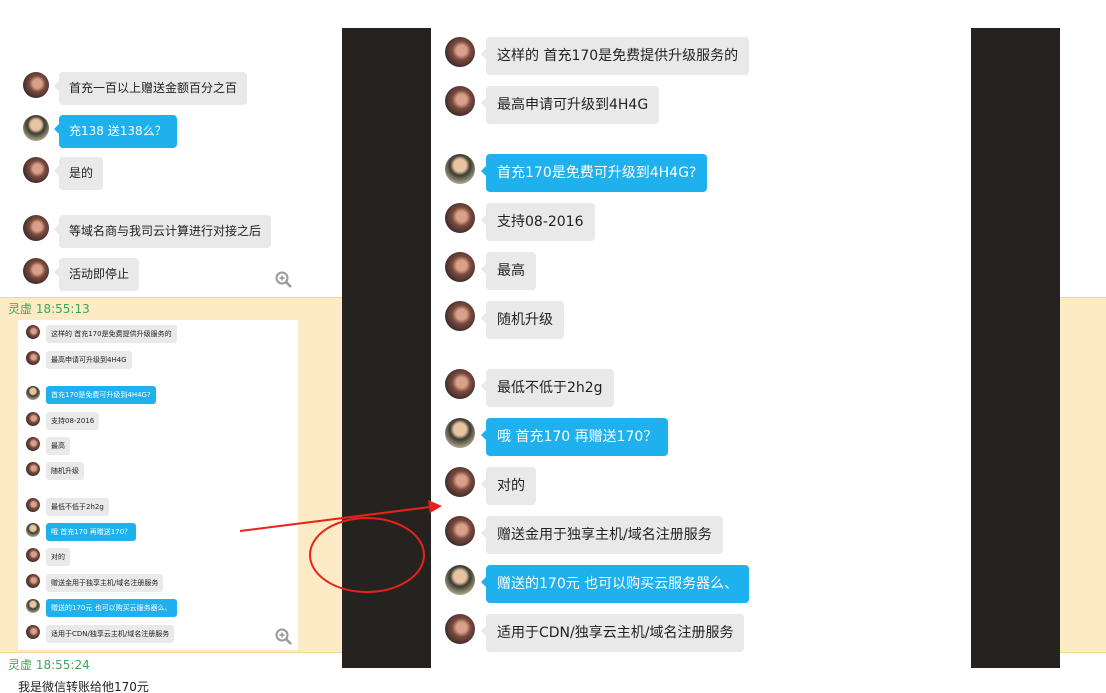  Describe the element at coordinates (435, 506) in the screenshot. I see `arrow-head` at that location.